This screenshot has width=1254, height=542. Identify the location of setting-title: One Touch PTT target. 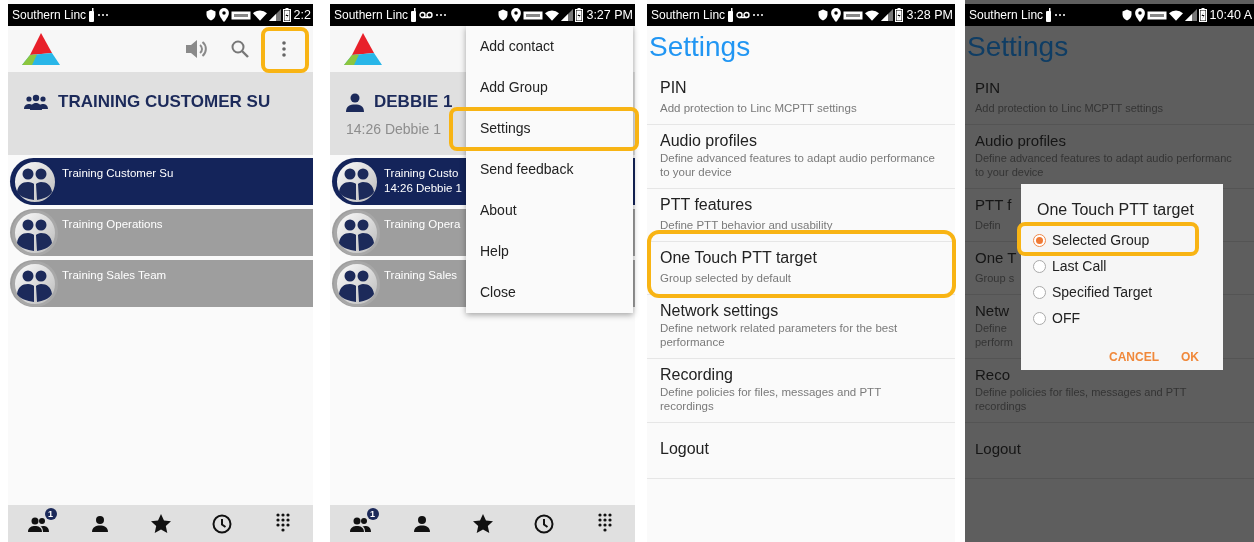
(738, 257).